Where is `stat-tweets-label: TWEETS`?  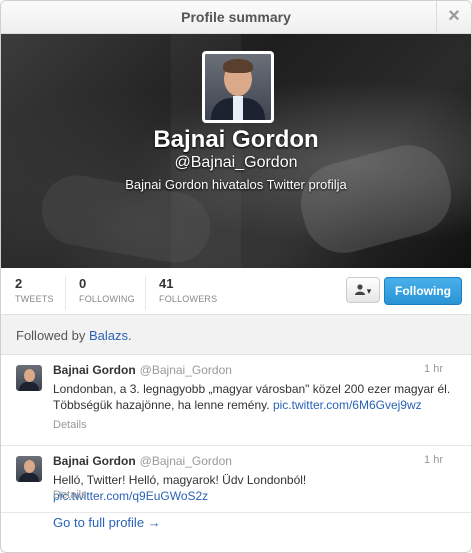
stat-tweets-label: TWEETS is located at coordinates (34, 299).